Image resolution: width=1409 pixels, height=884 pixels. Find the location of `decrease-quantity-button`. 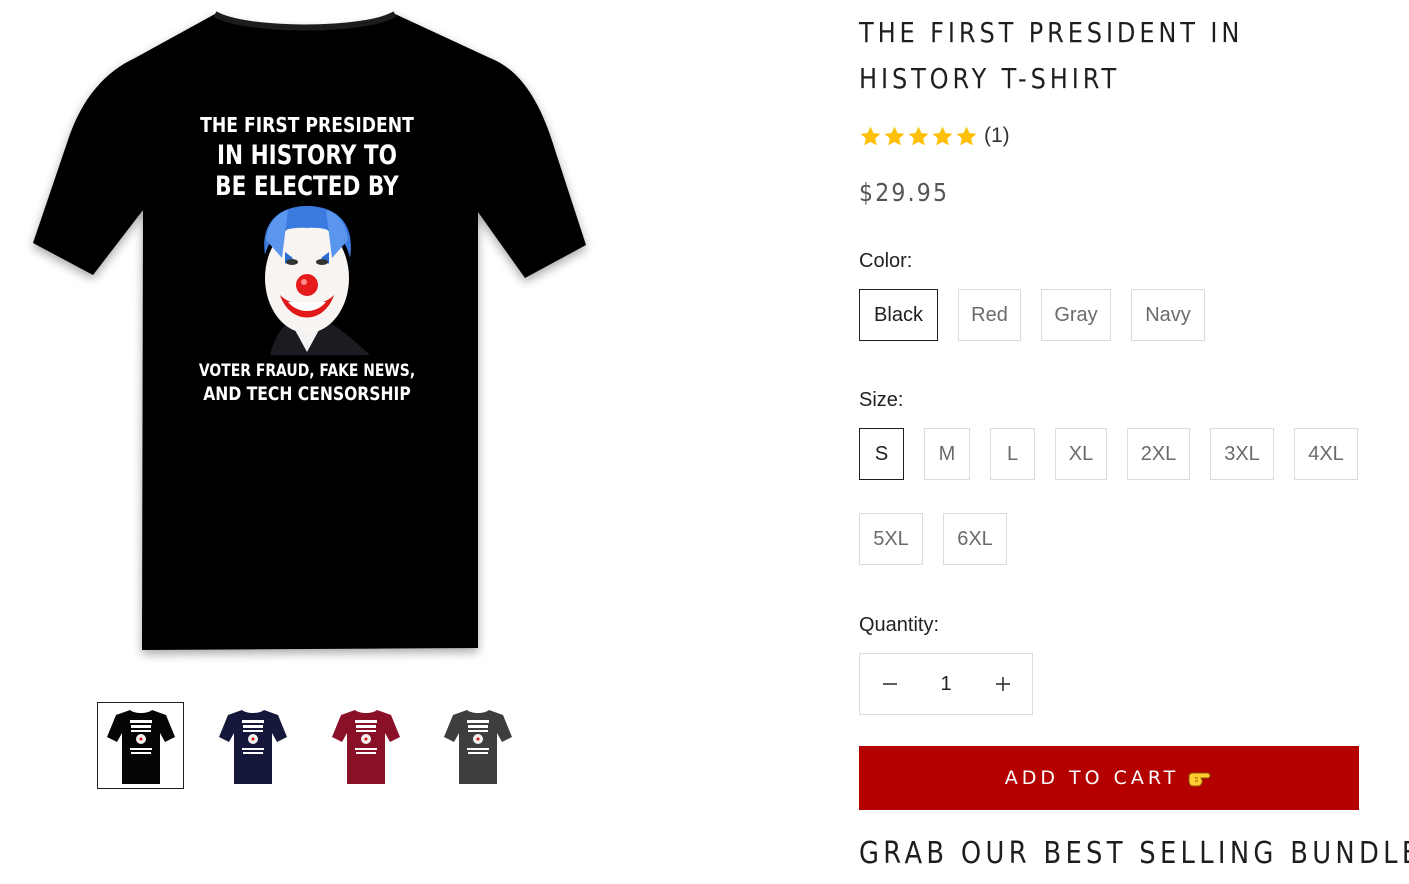

decrease-quantity-button is located at coordinates (889, 684).